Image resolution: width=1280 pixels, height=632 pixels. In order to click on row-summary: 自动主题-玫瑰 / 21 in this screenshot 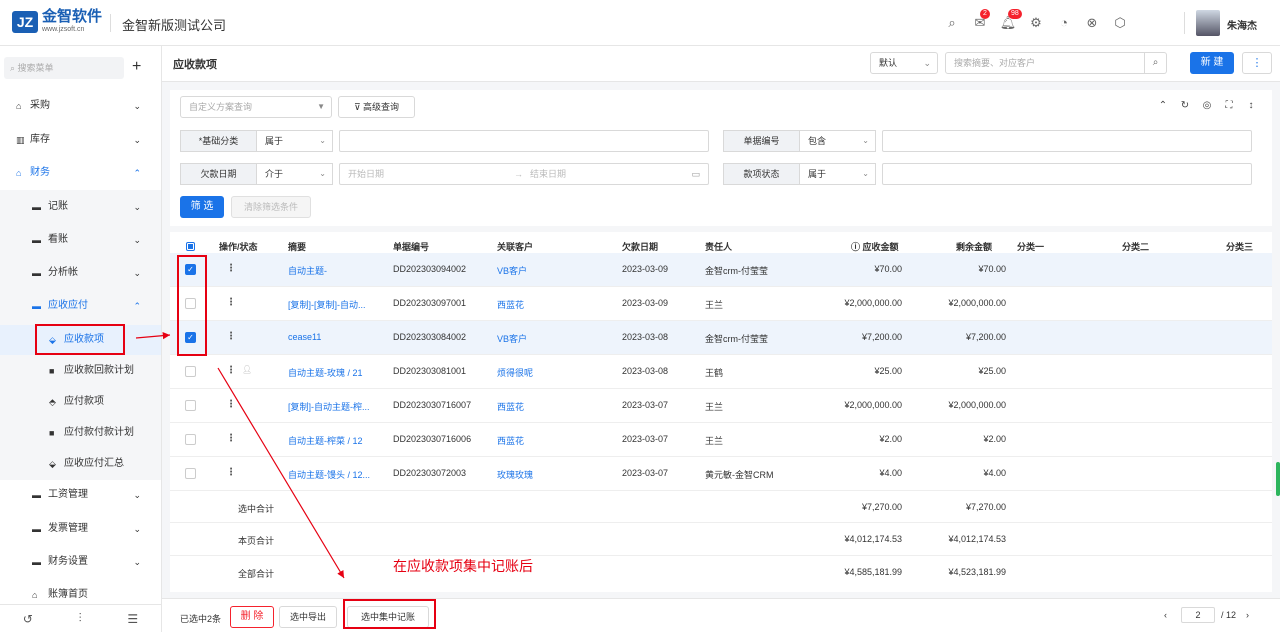, I will do `click(325, 372)`.